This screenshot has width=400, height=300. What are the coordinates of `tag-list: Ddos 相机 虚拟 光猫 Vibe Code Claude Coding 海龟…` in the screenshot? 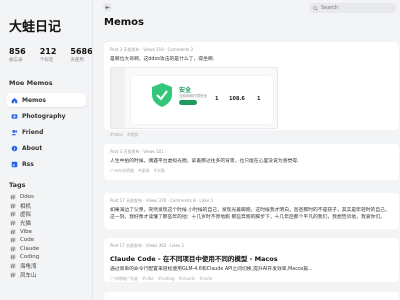 It's located at (46, 236).